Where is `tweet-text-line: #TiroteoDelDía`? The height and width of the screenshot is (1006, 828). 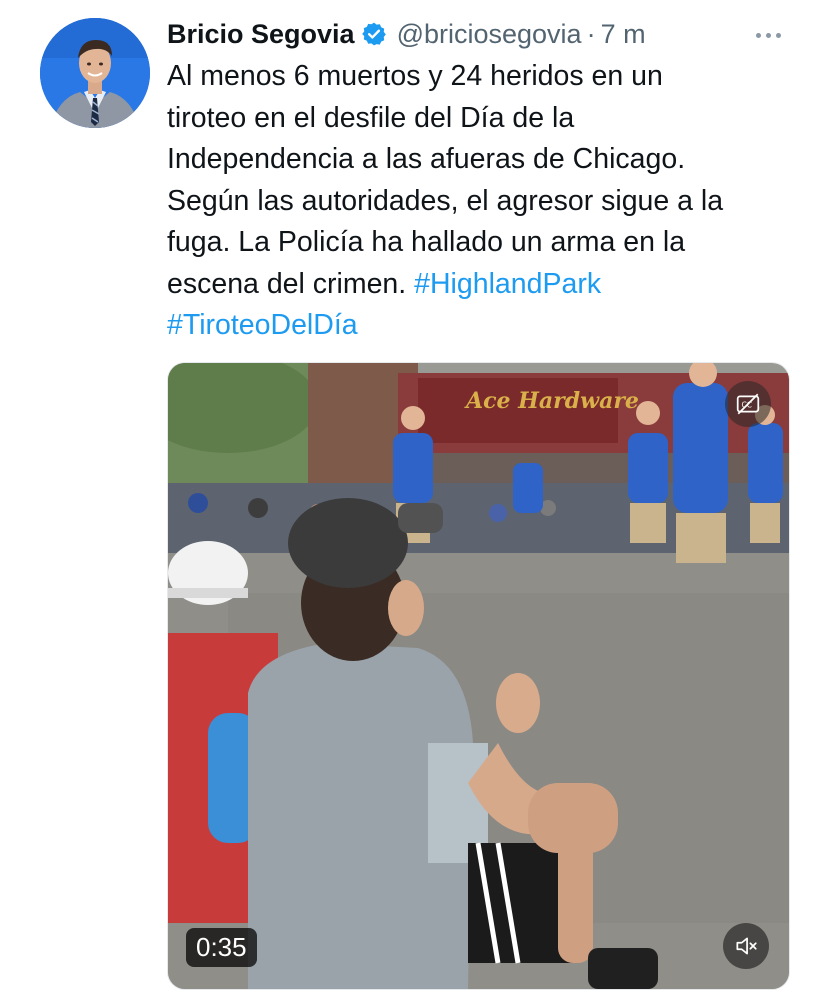 tweet-text-line: #TiroteoDelDía is located at coordinates (482, 326).